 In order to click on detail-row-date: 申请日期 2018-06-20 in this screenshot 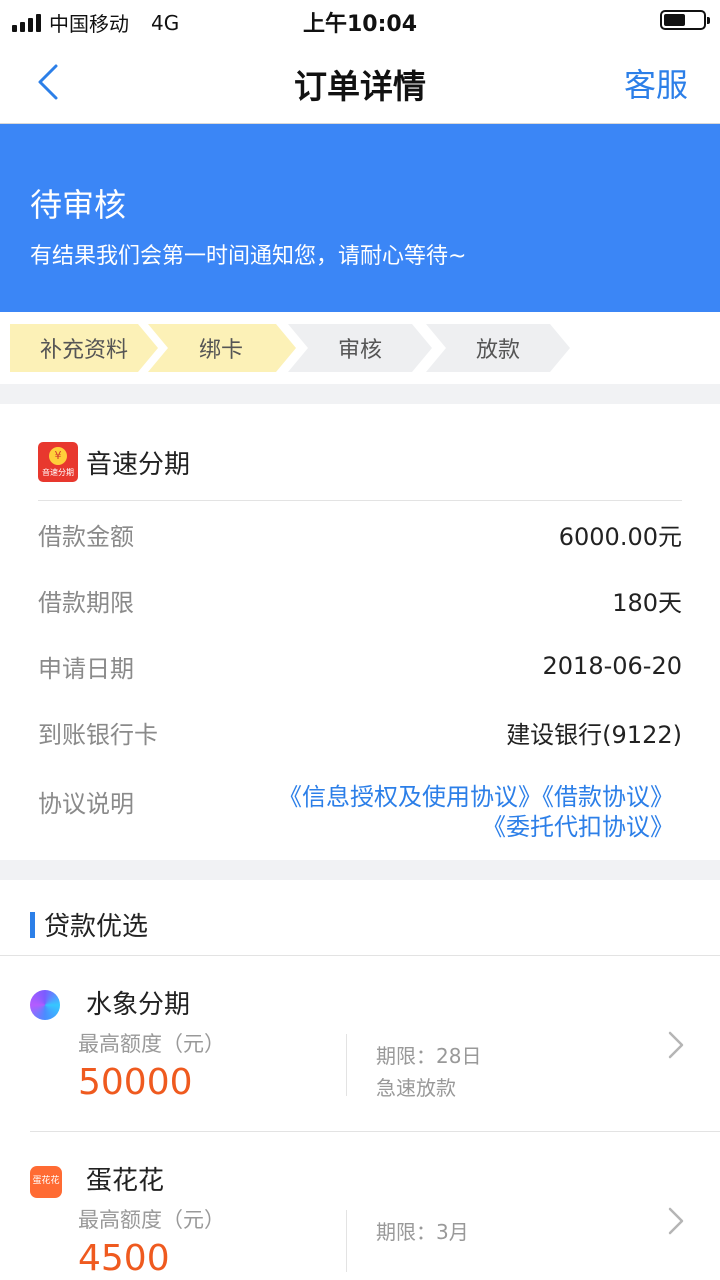, I will do `click(360, 666)`.